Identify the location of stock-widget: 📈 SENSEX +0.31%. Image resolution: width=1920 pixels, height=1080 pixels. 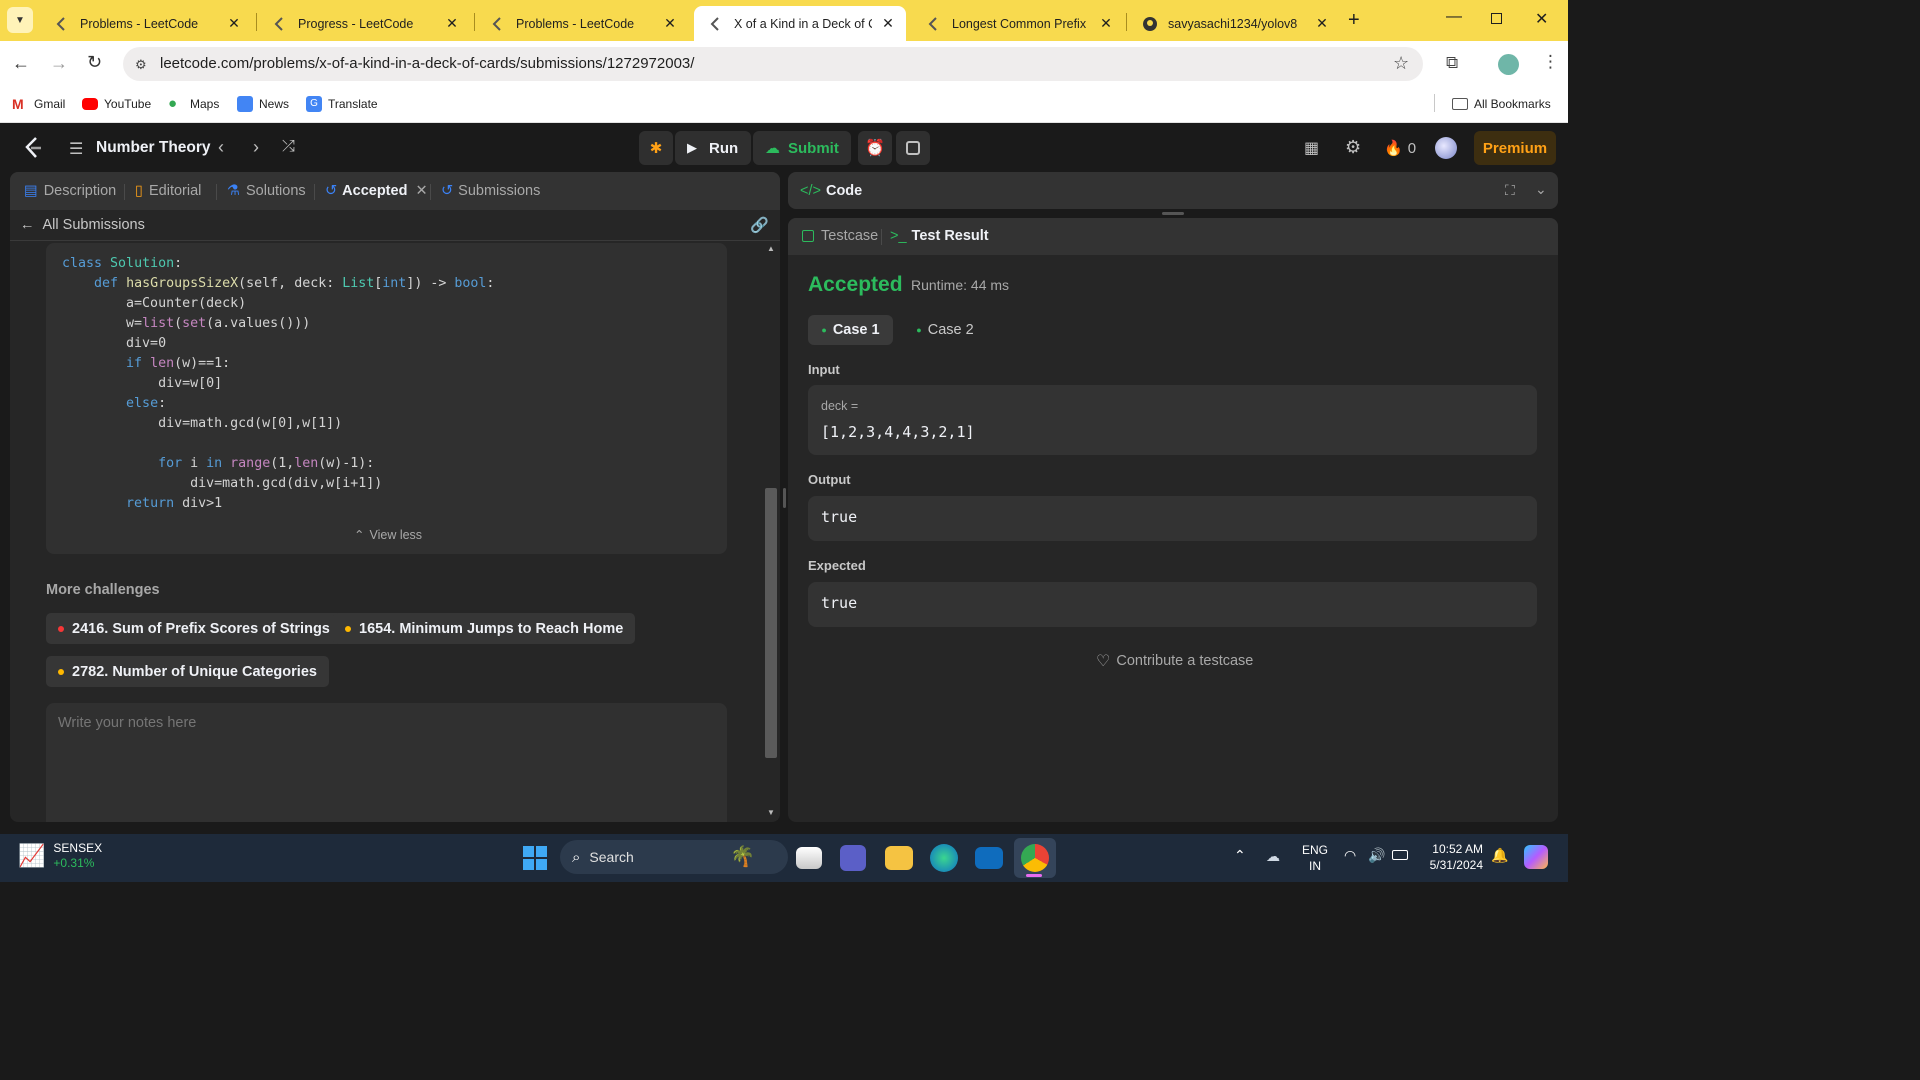
(60, 856).